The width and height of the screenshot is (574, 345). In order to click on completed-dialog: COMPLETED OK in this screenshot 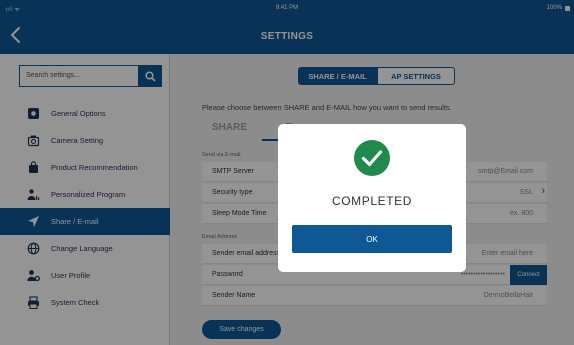, I will do `click(372, 198)`.